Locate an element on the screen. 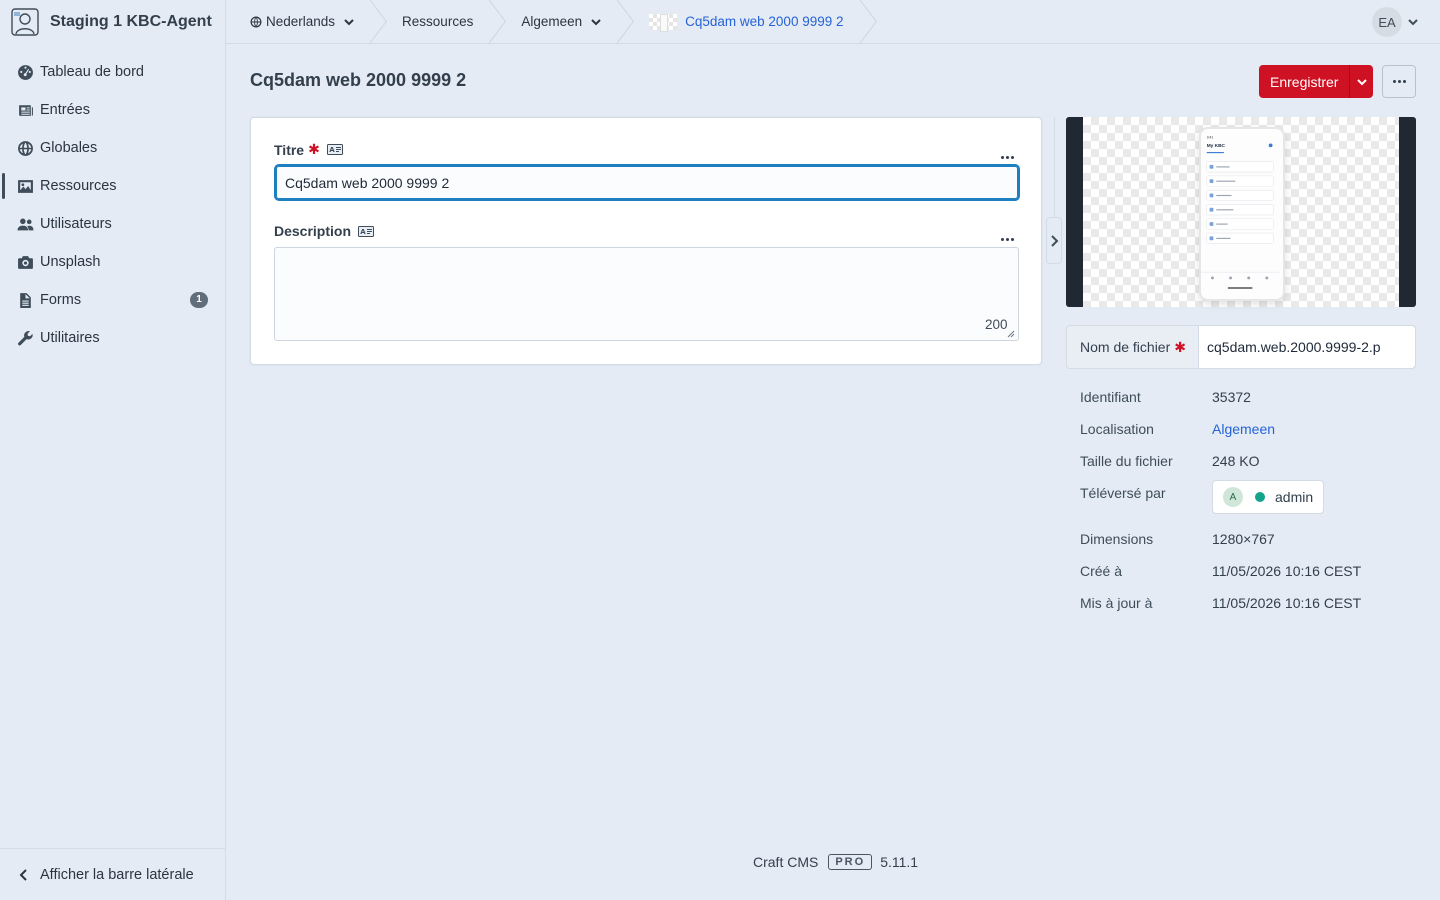 This screenshot has width=1440, height=900. site-logo-icon is located at coordinates (25, 22).